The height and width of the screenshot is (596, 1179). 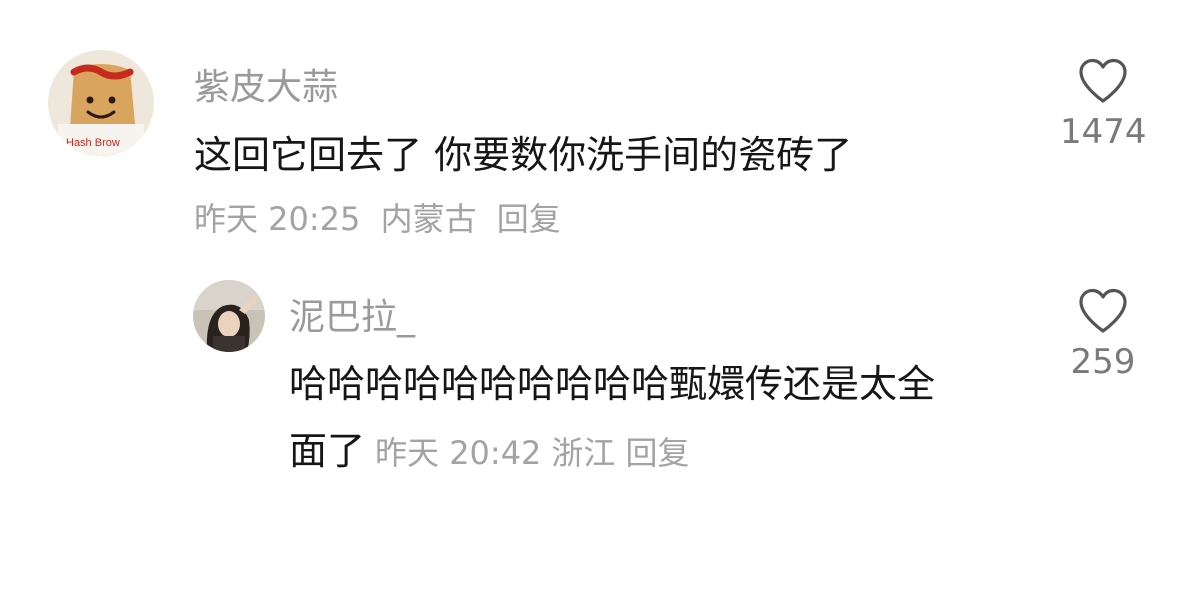 What do you see at coordinates (523, 155) in the screenshot?
I see `comment-text: 这回它回去了 你要数你洗手间的瓷砖了` at bounding box center [523, 155].